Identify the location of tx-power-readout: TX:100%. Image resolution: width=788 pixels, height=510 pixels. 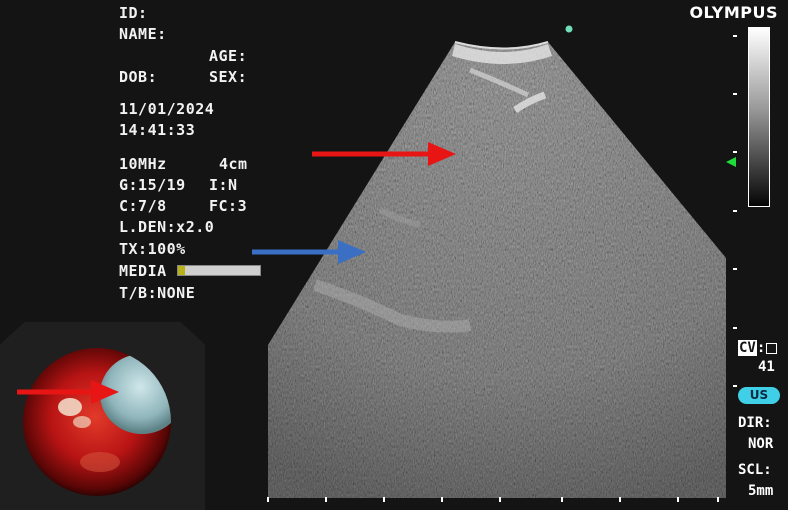
(152, 249).